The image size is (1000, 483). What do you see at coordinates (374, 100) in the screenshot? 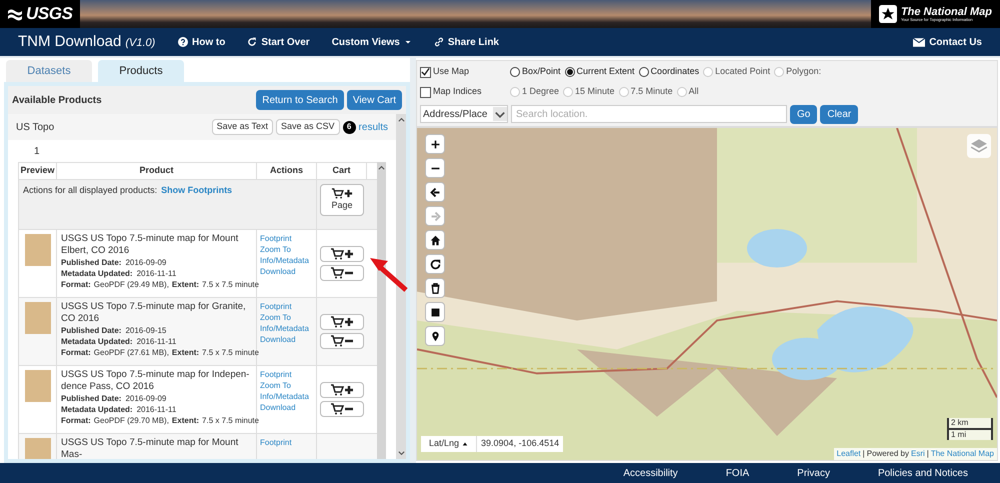
I see `panel-button: View Cart` at bounding box center [374, 100].